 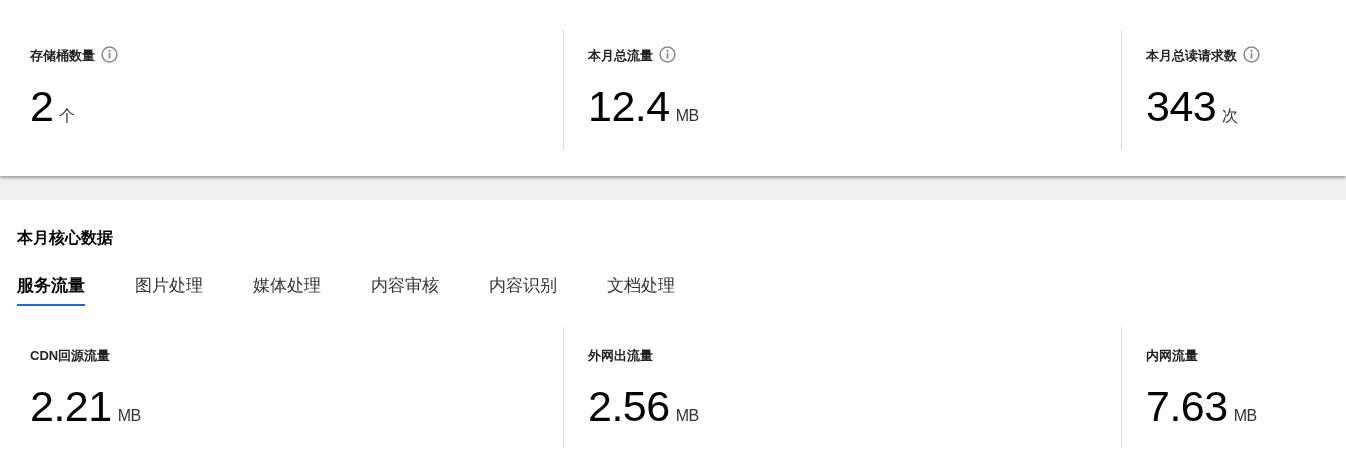 I want to click on stat-label: 存储桶数量, so click(x=62, y=55).